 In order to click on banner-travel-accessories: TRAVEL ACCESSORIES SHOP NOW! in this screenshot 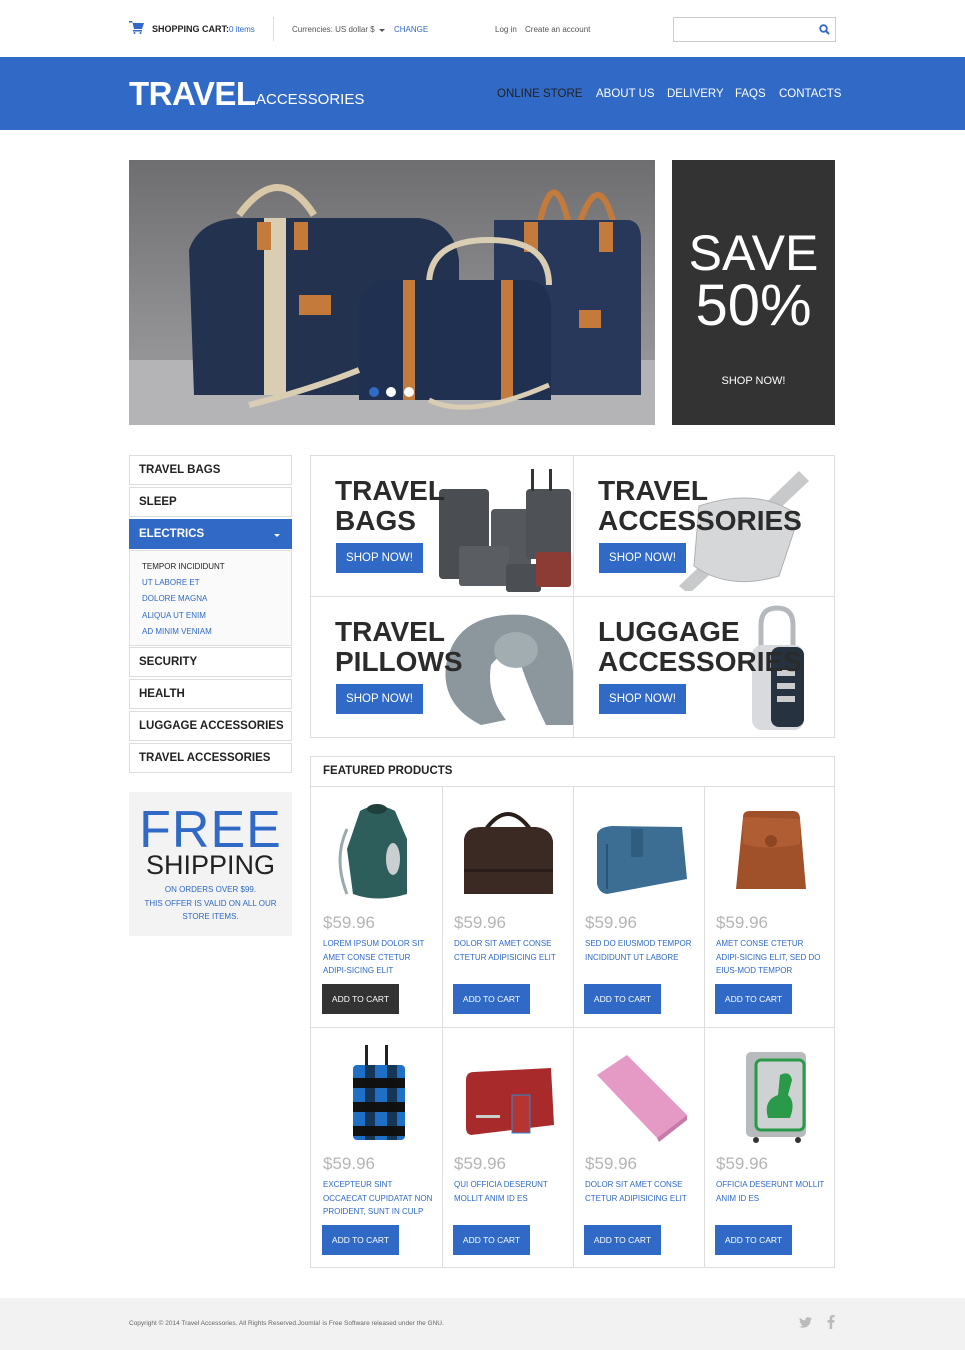, I will do `click(705, 526)`.